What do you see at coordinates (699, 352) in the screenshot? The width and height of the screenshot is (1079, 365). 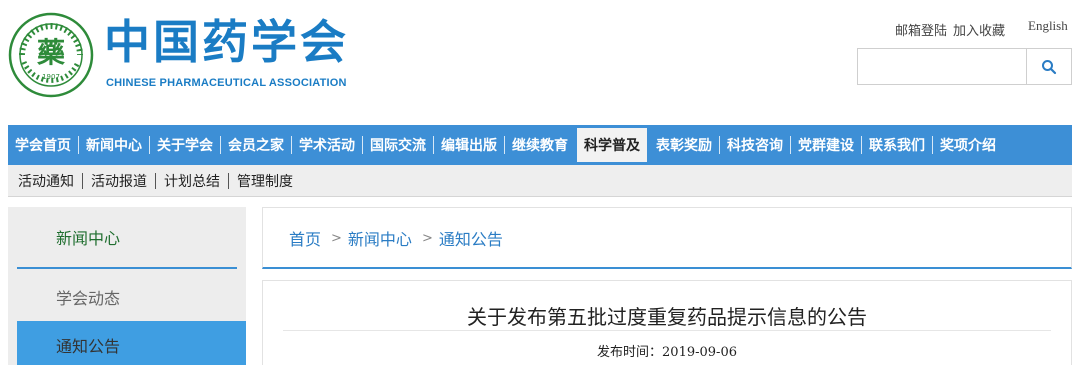 I see `publish-date: 2019-09-06` at bounding box center [699, 352].